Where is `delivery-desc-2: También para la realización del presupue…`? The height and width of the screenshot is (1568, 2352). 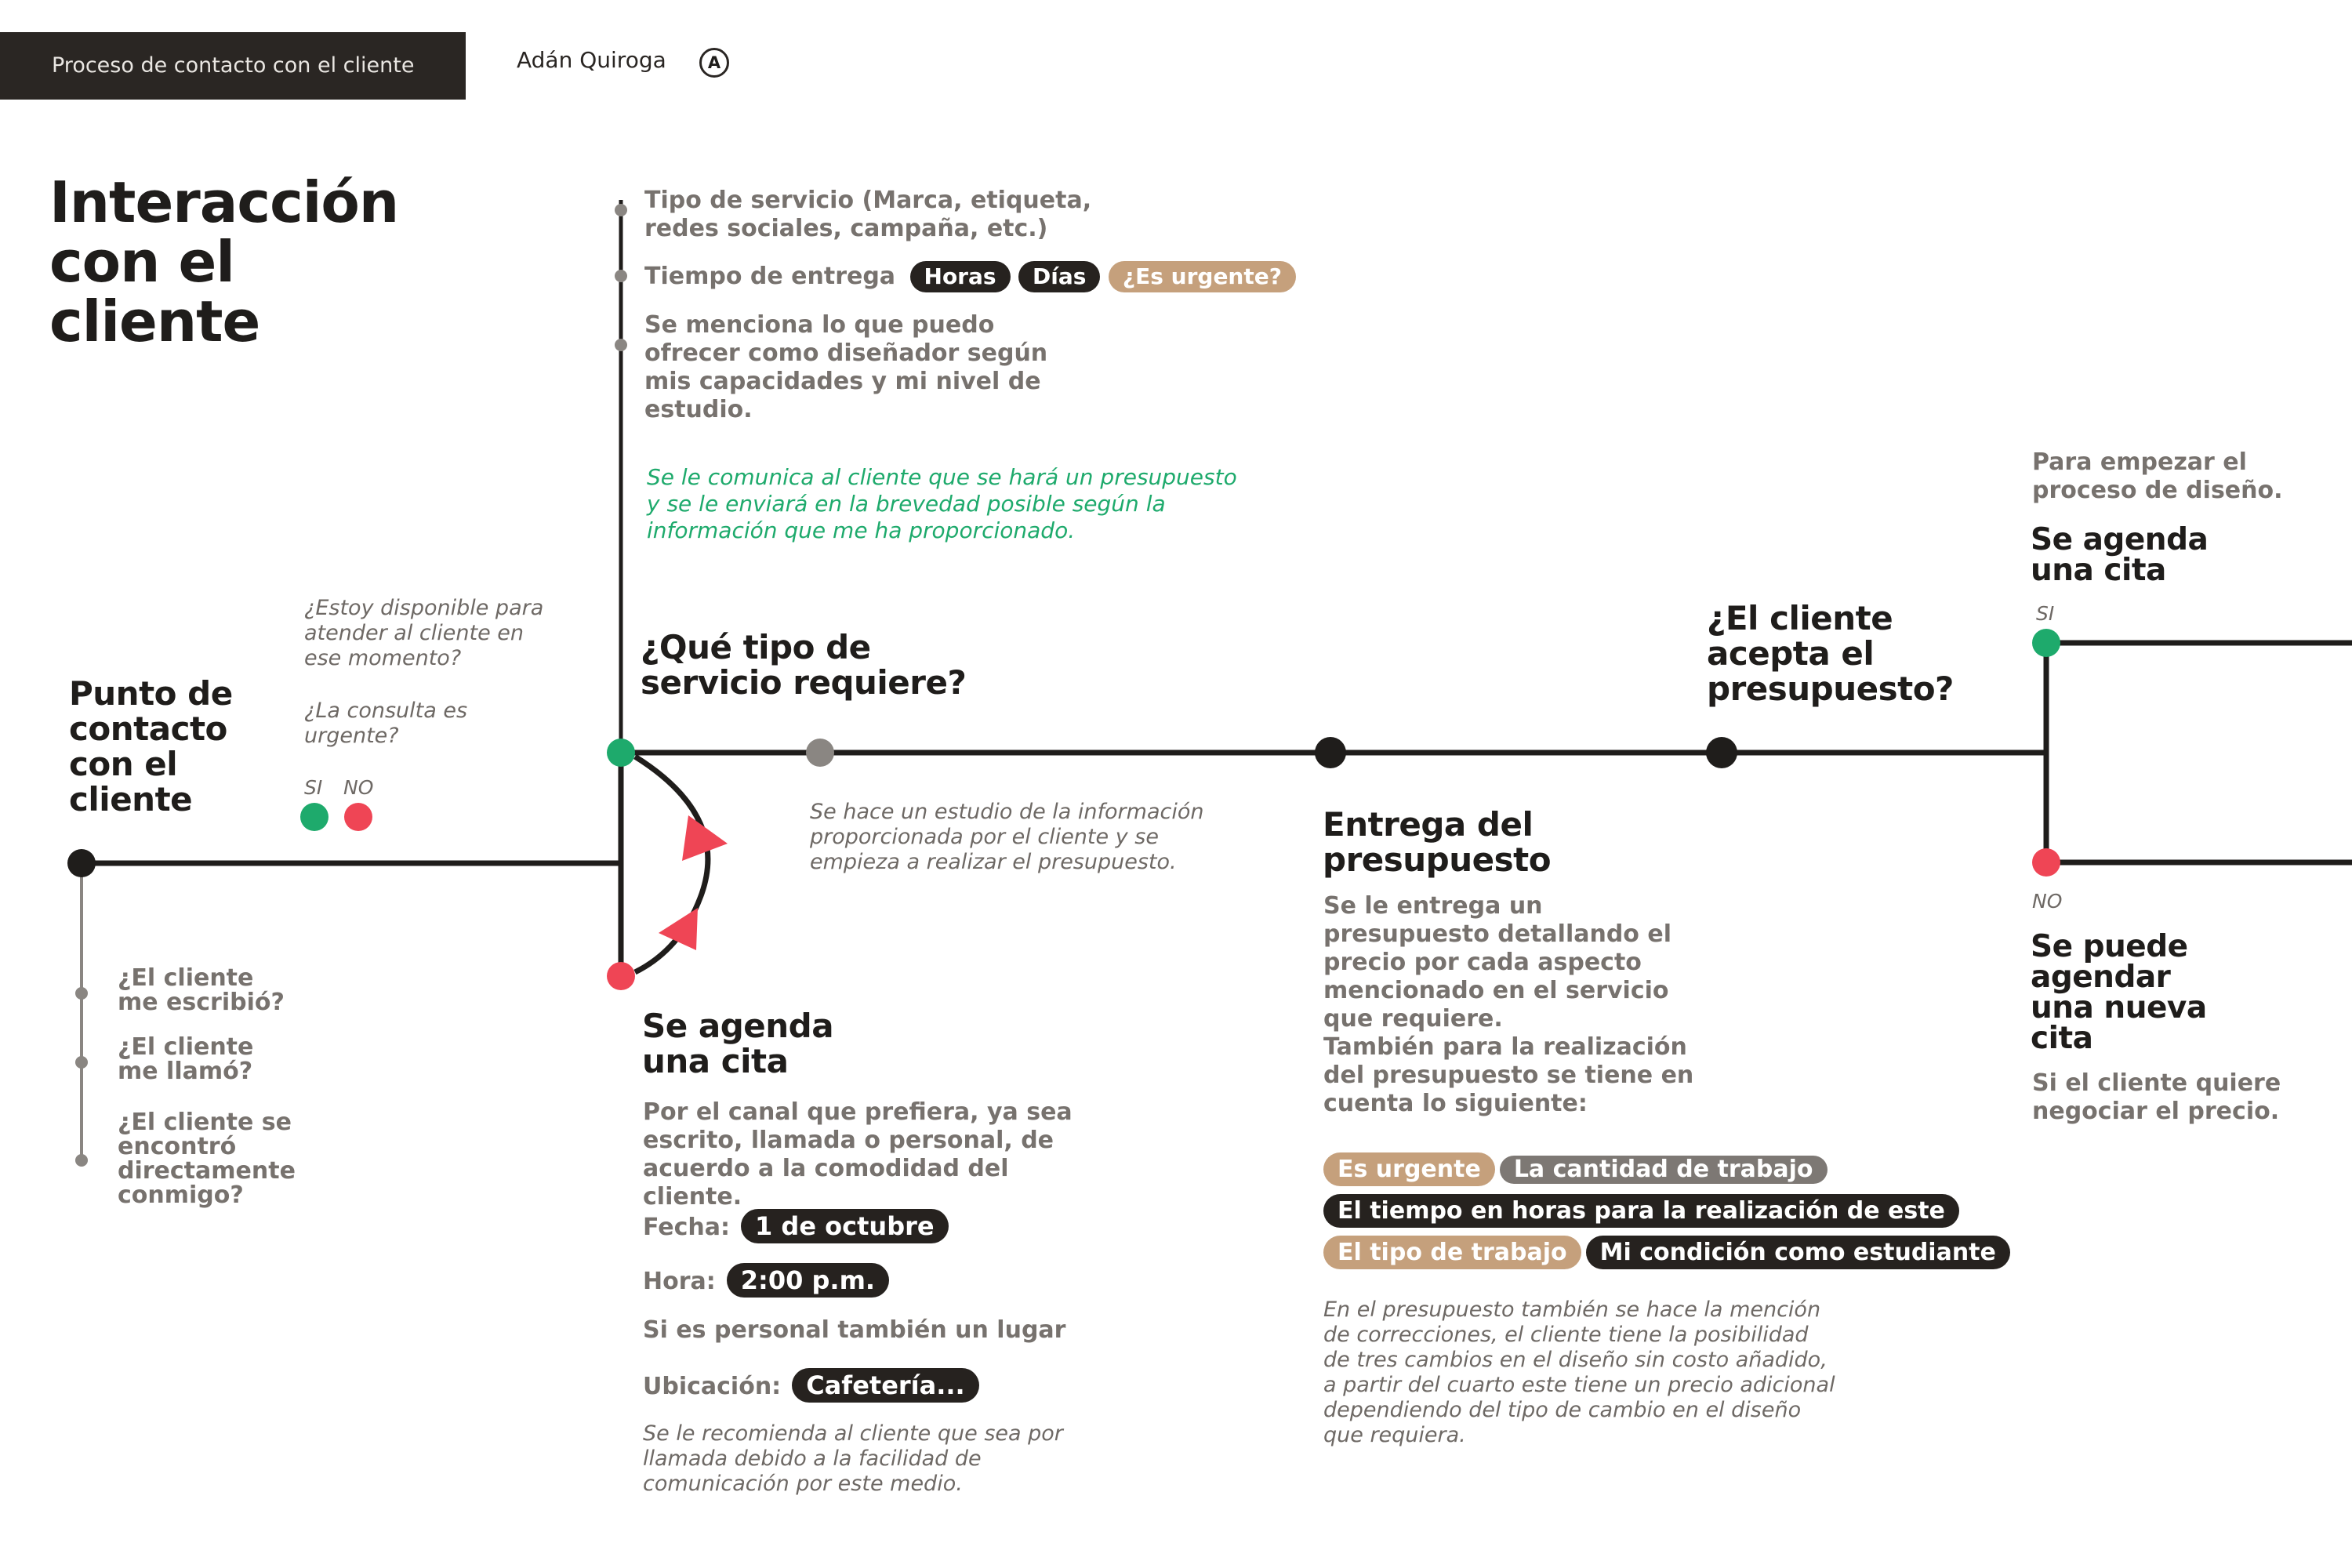
delivery-desc-2: También para la realización del presupue… is located at coordinates (1508, 1075).